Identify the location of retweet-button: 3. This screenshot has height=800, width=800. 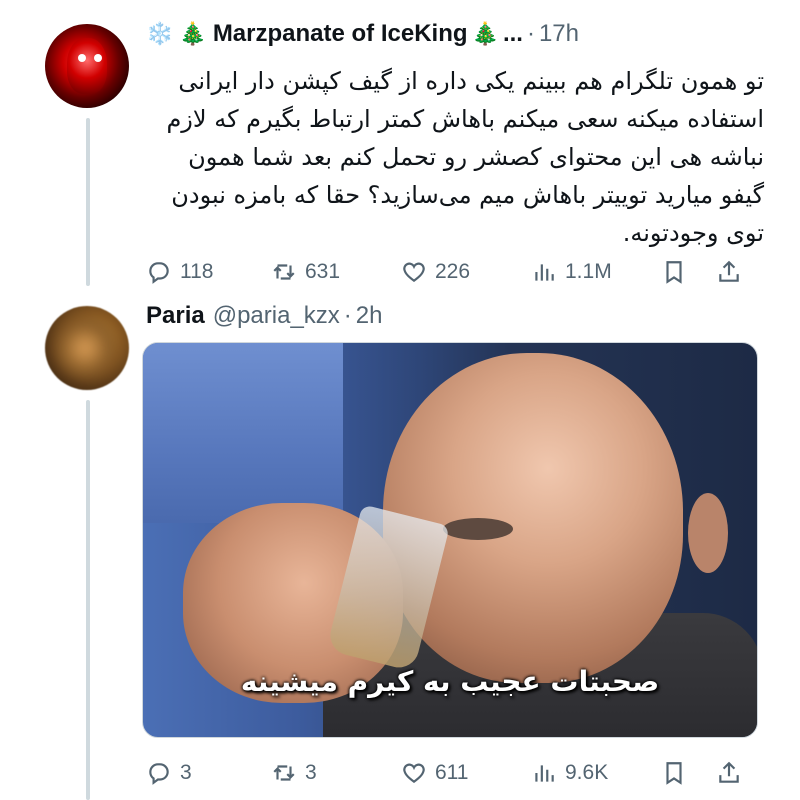
(336, 773).